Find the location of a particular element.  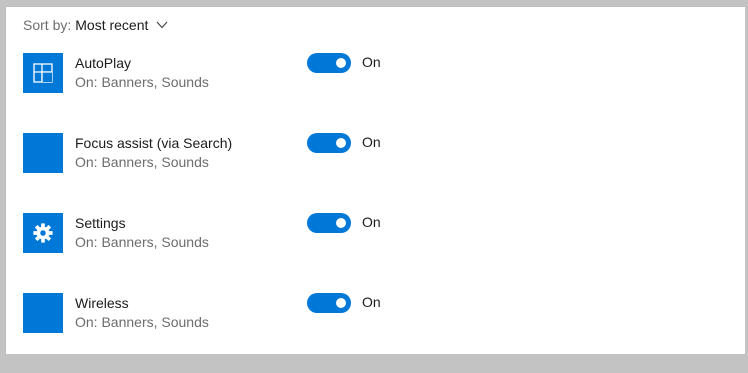

sort-value: Most recent is located at coordinates (112, 25).